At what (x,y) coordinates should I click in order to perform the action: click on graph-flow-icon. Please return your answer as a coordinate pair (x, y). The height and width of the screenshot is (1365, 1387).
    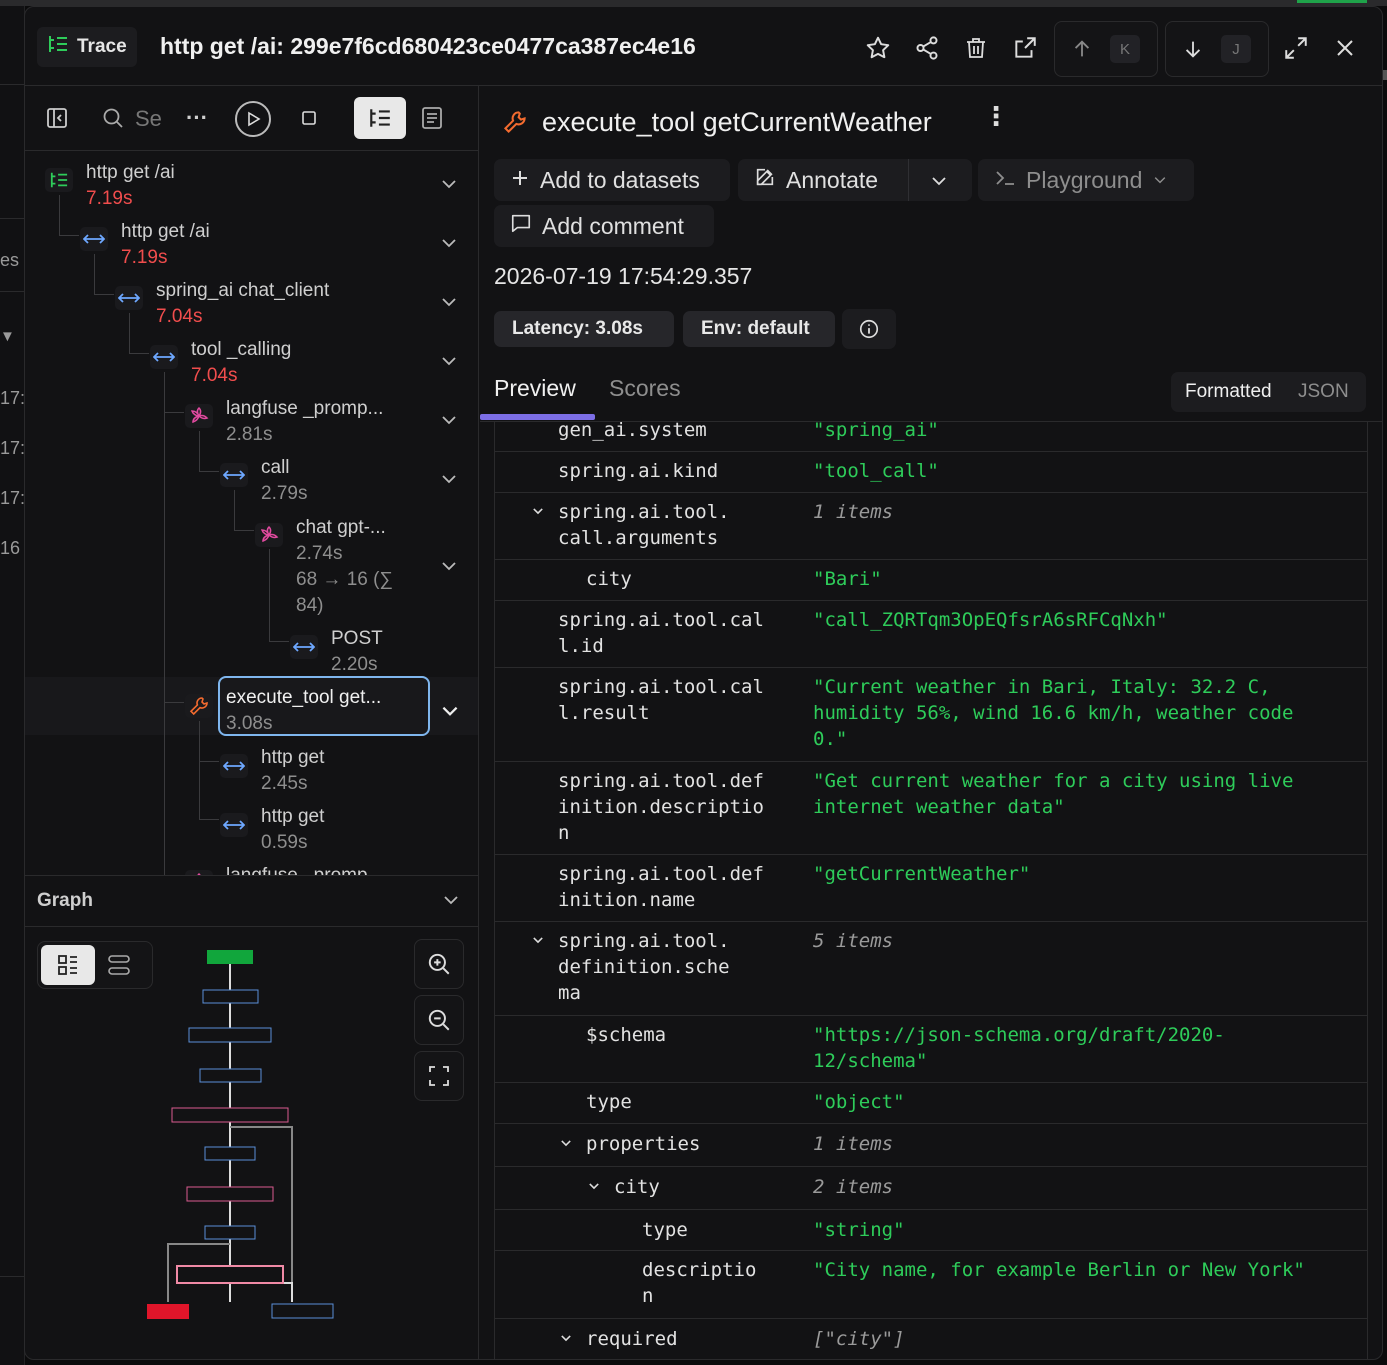
    Looking at the image, I should click on (119, 965).